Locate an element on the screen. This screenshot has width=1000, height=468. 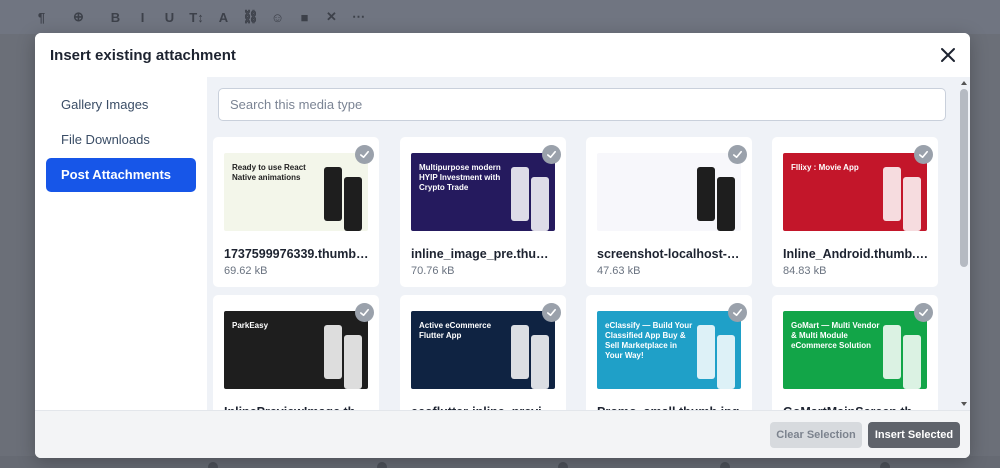
clear-format-icon: ✕ is located at coordinates (331, 16).